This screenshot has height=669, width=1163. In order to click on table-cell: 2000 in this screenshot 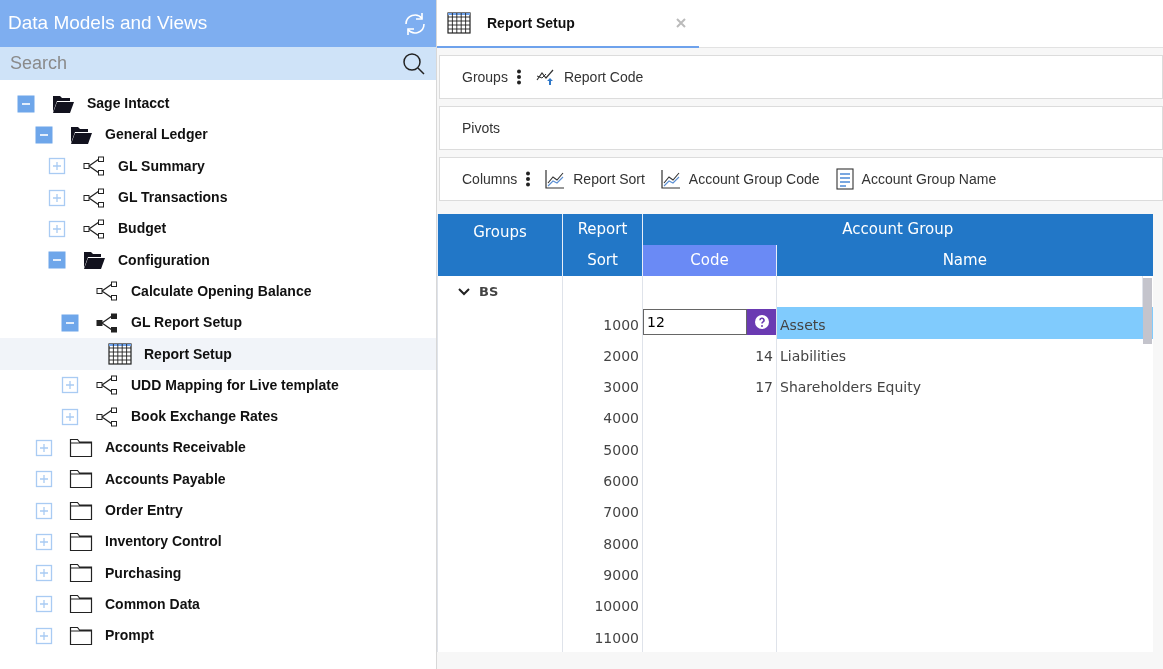, I will do `click(602, 354)`.